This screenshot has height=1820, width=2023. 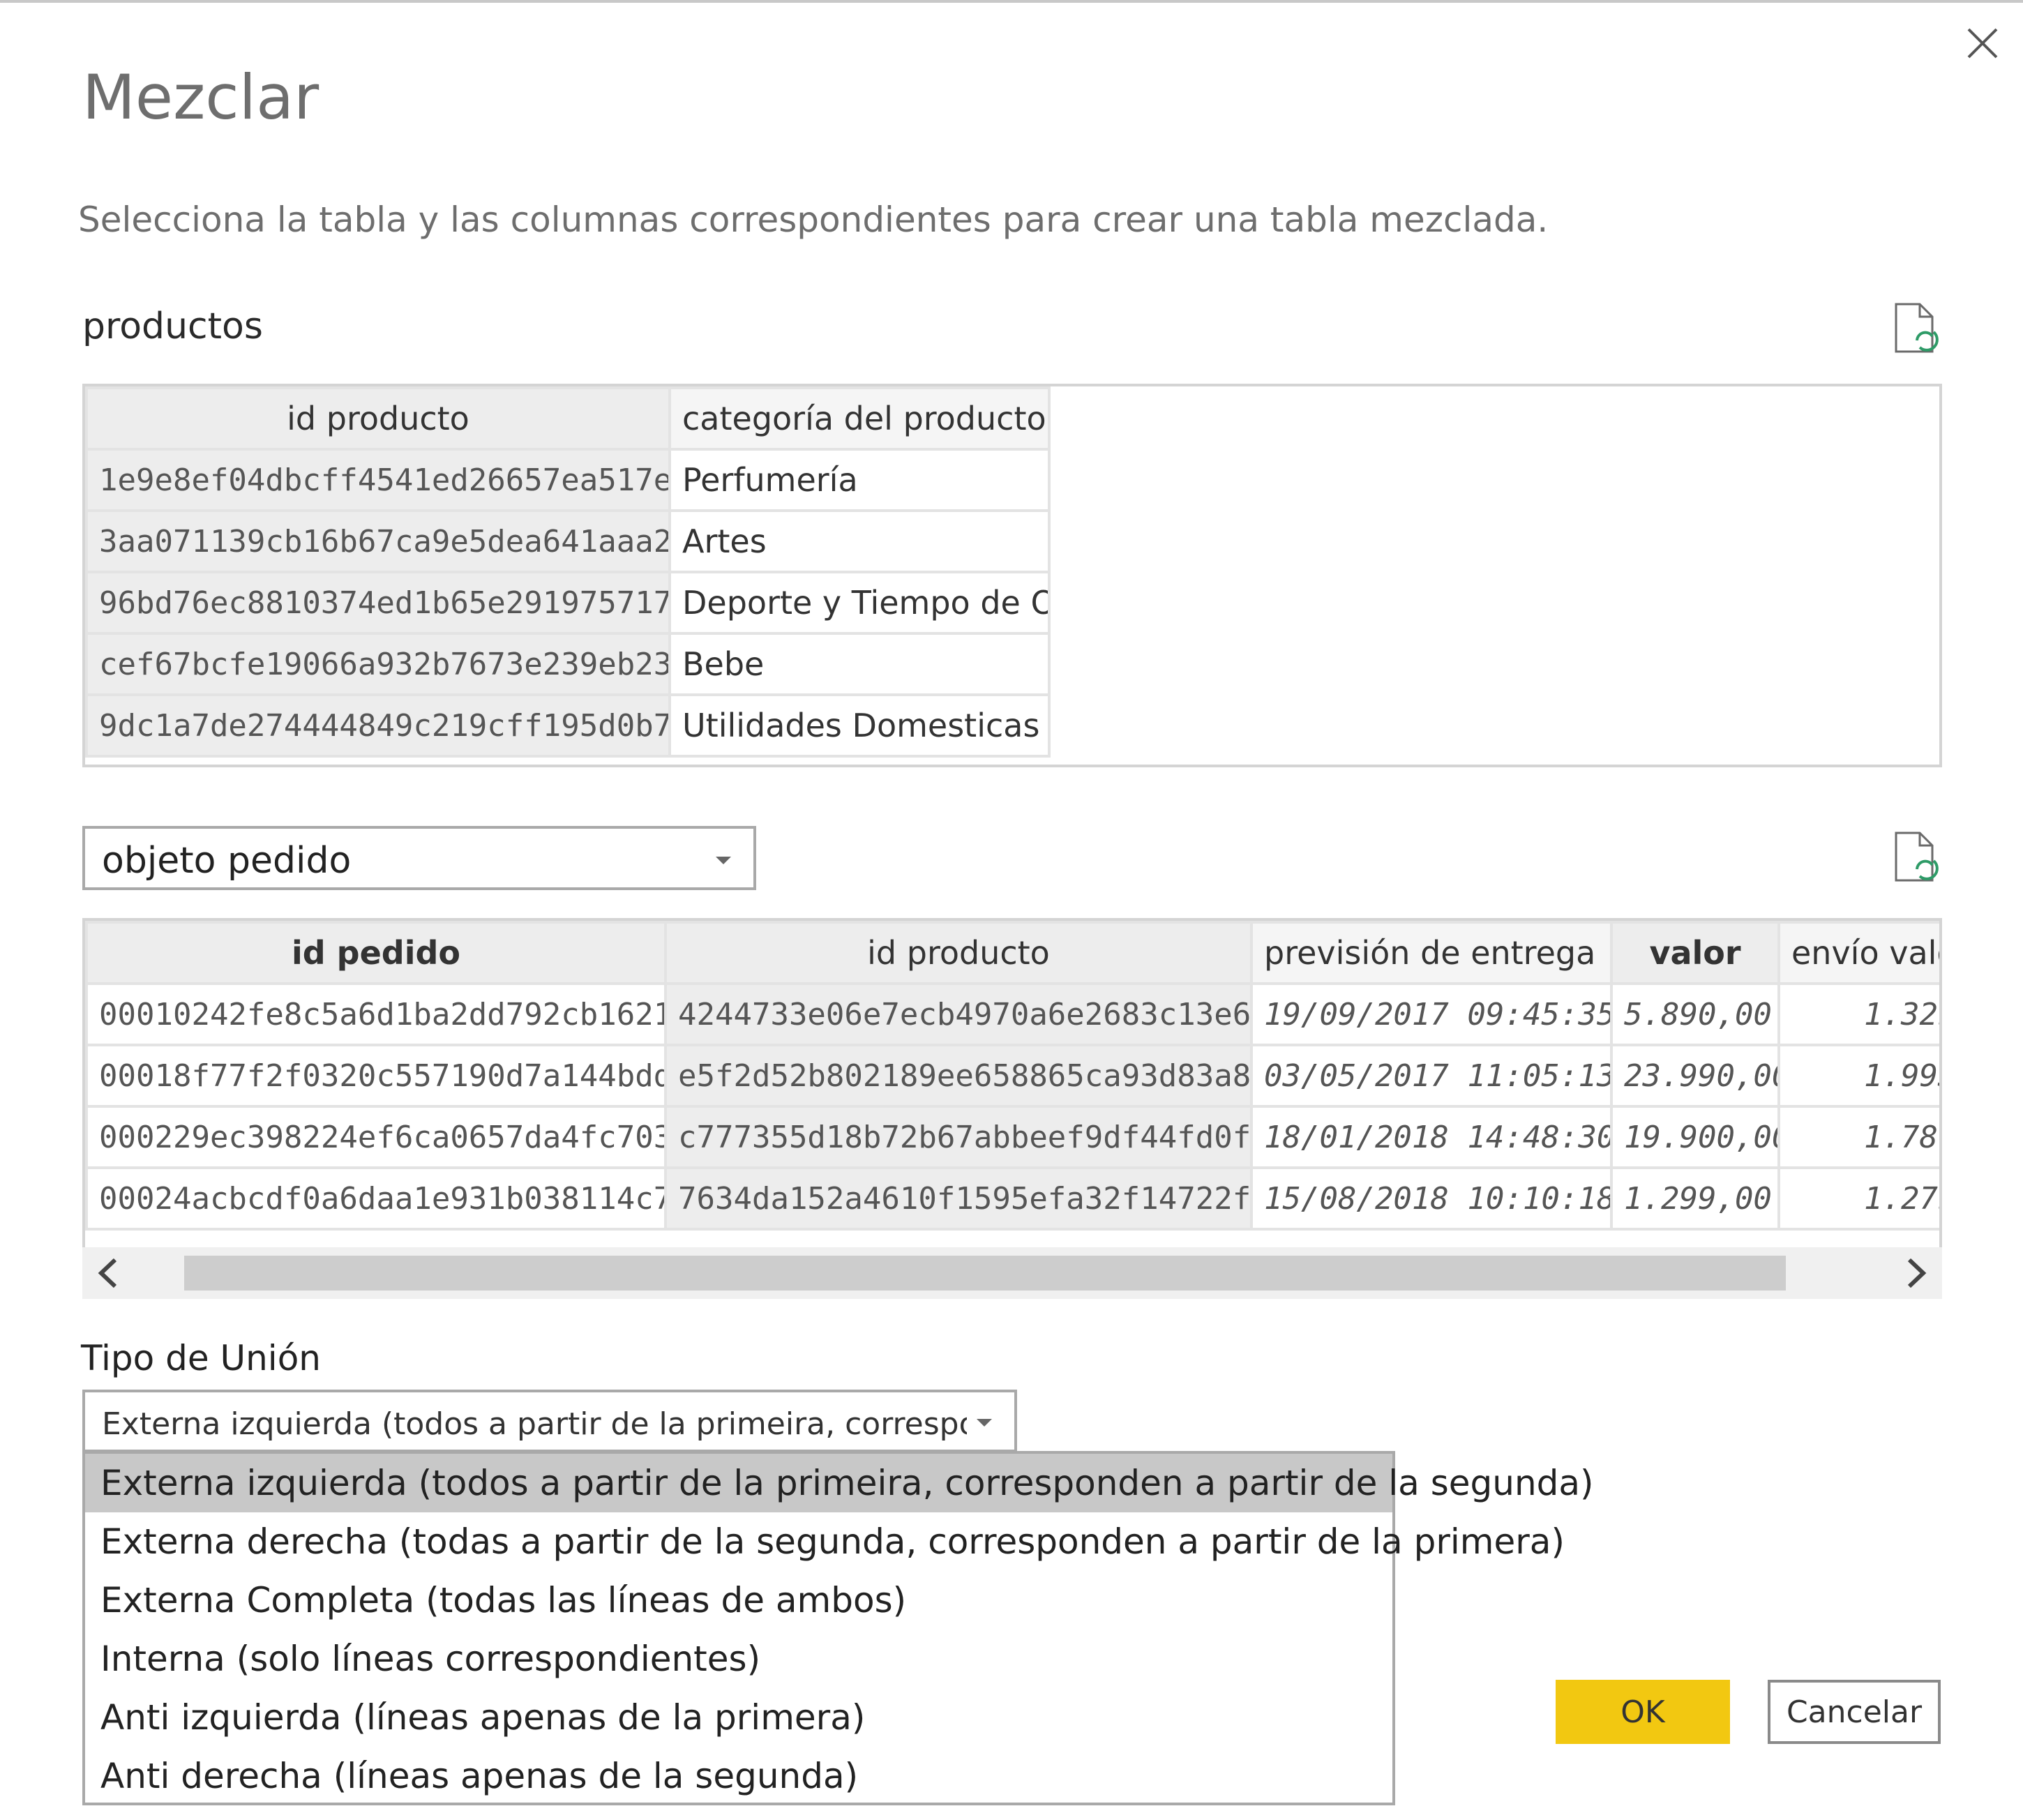 I want to click on table-cell: 1e9e8ef04dbcff4541ed26657ea517e5, so click(x=378, y=480).